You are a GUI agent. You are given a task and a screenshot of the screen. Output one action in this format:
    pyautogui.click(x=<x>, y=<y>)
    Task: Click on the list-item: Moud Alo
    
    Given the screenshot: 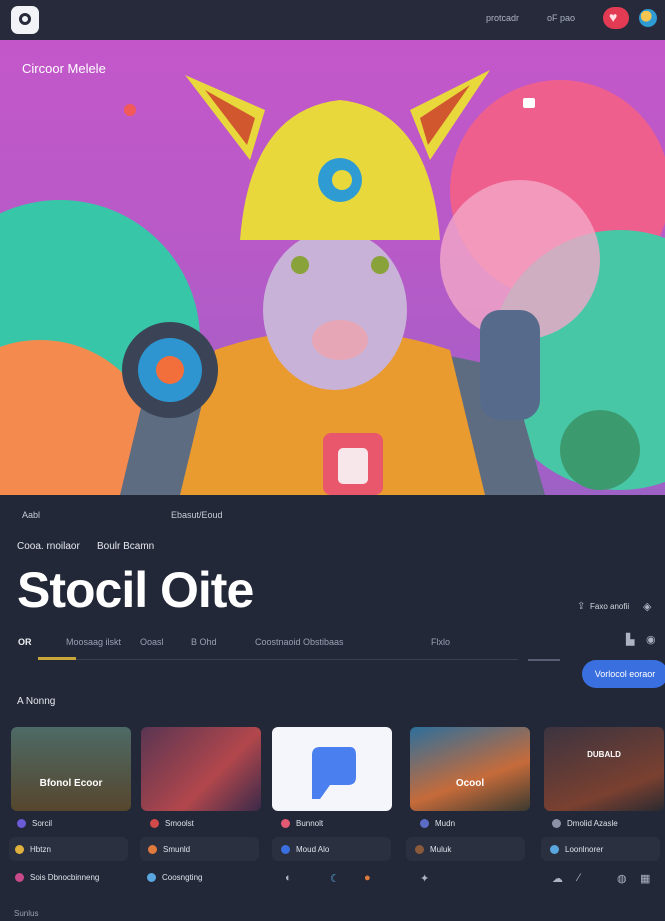 What is the action you would take?
    pyautogui.click(x=305, y=849)
    